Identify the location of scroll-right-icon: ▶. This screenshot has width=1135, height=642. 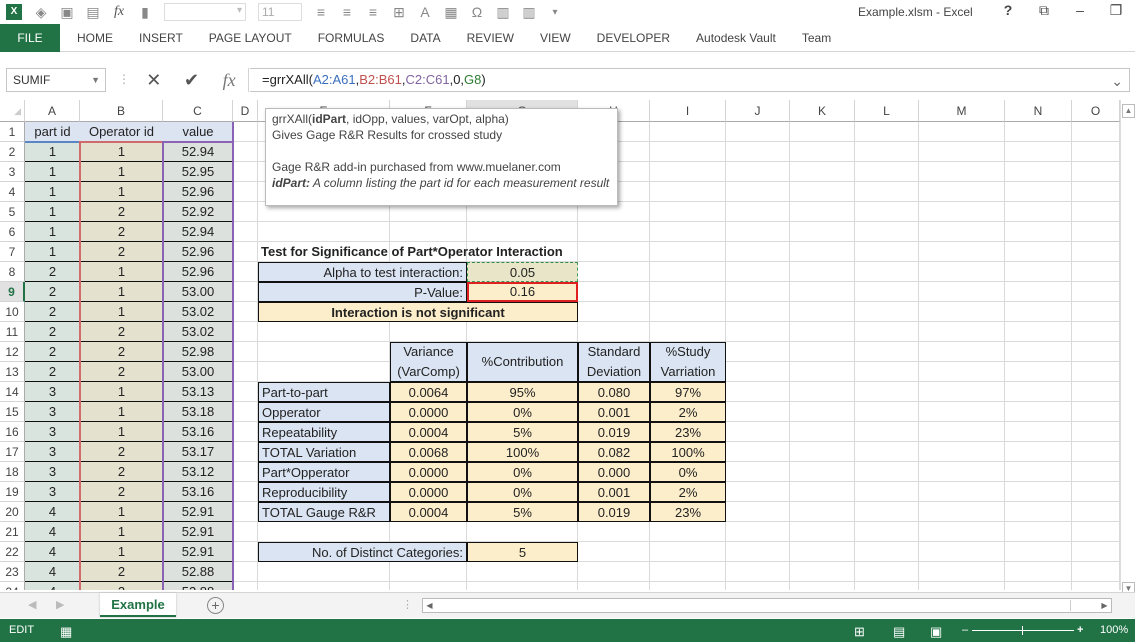
(1104, 605).